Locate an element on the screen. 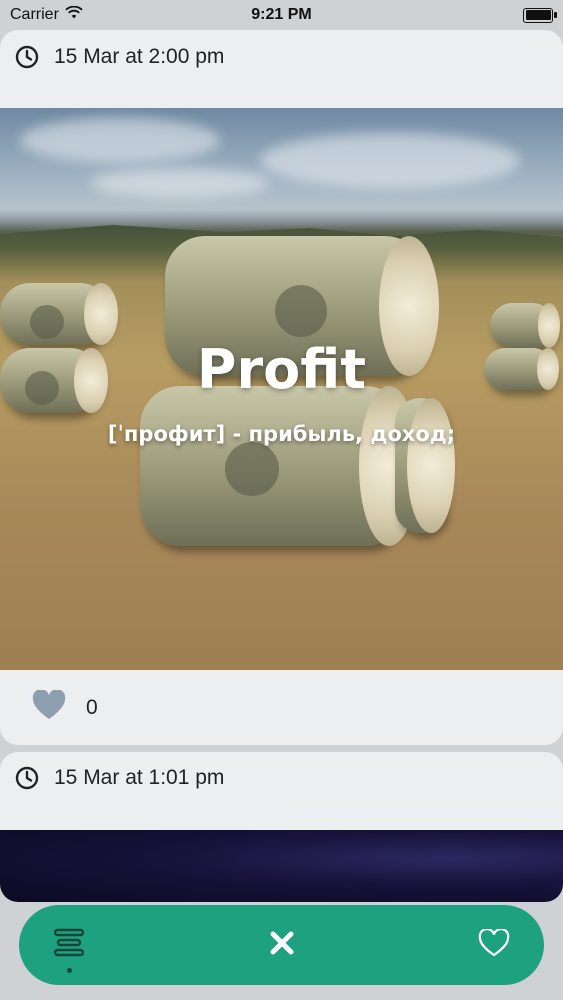 This screenshot has width=563, height=1000. post-timestamp: 15 Mar at 1:01 pm is located at coordinates (139, 777).